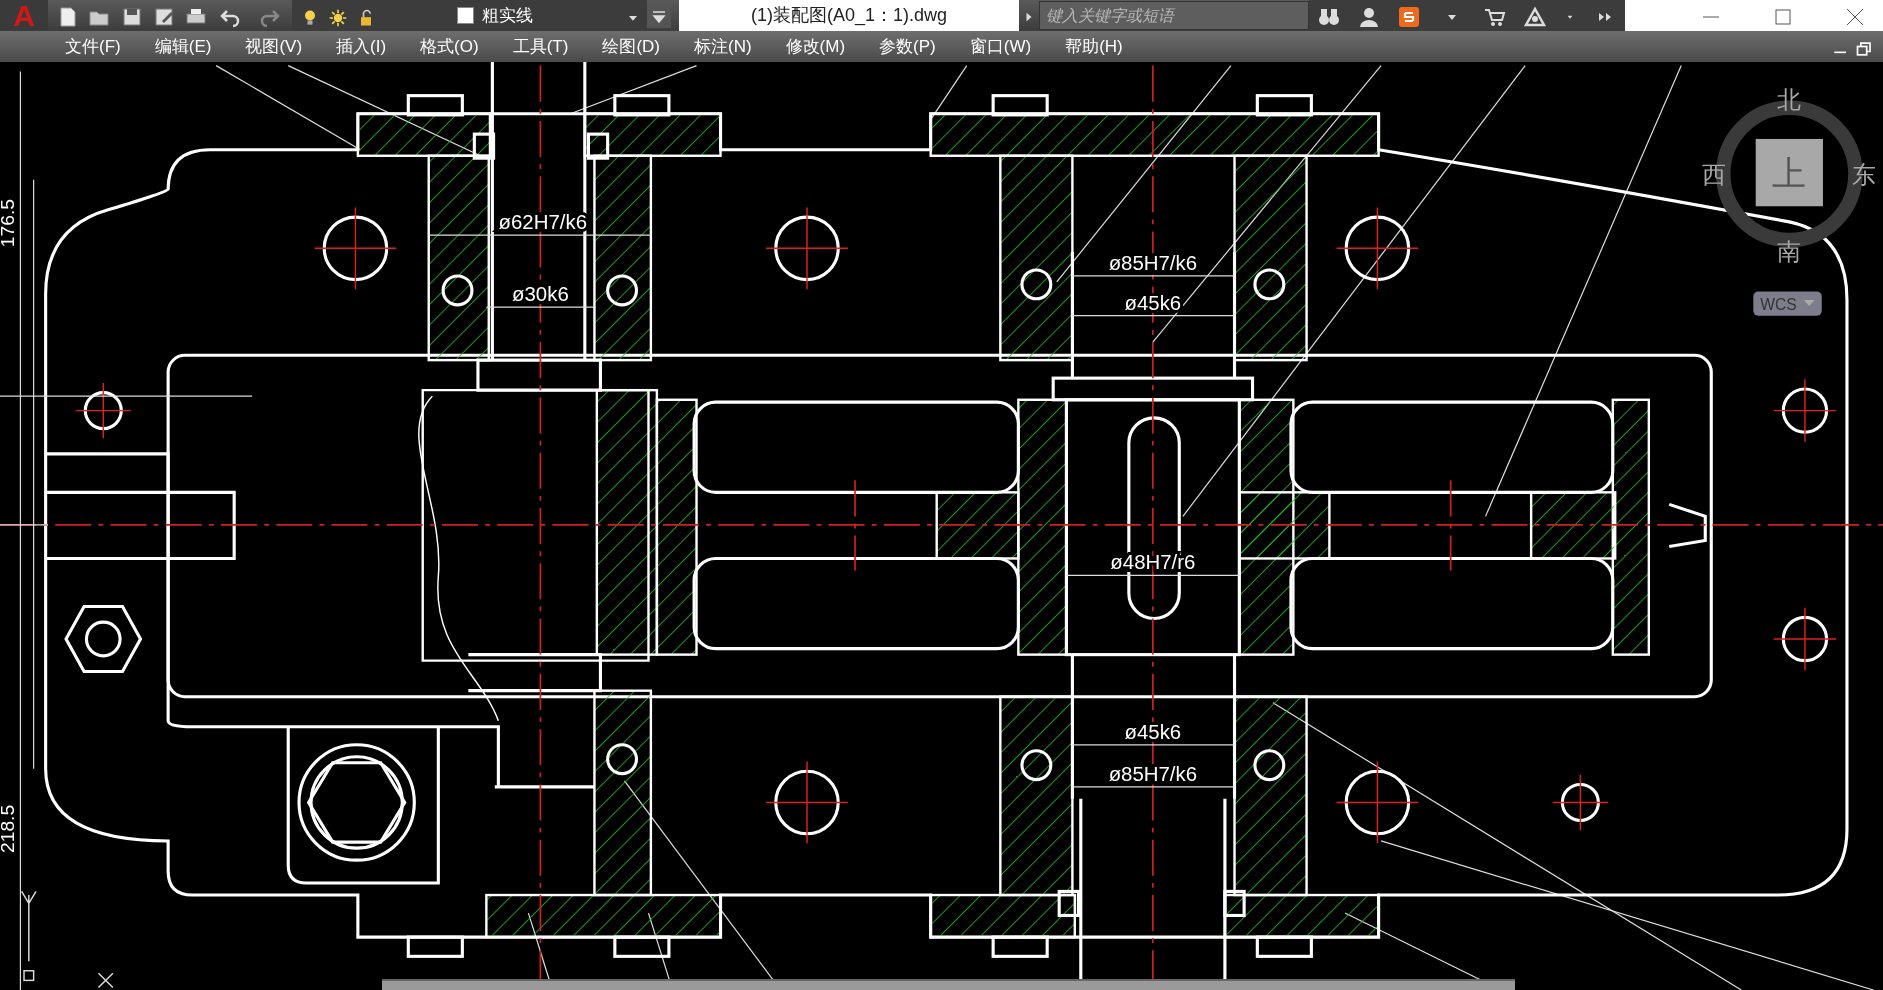 This screenshot has width=1883, height=990. I want to click on search-field: 键入关键字或短语, so click(1174, 15).